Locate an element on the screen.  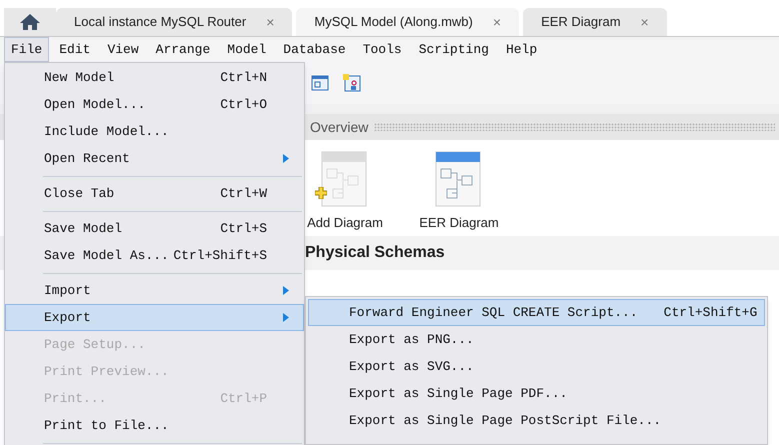
section-title: Overview is located at coordinates (339, 127).